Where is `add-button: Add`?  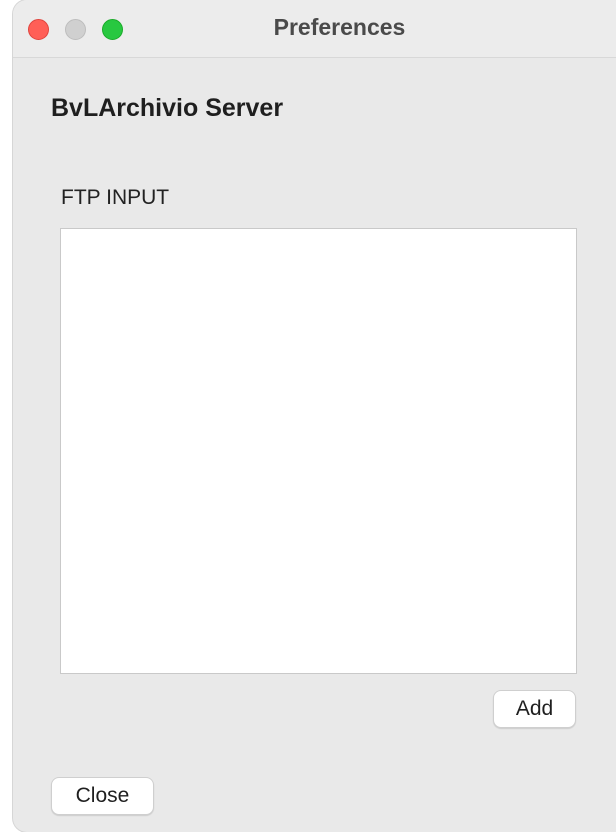
add-button: Add is located at coordinates (534, 709).